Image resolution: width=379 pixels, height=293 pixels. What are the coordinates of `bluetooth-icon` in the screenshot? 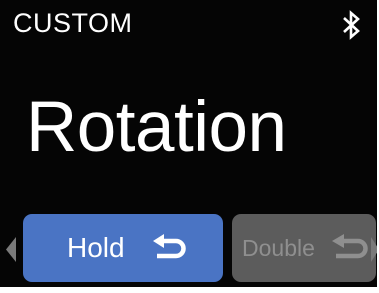 It's located at (351, 25).